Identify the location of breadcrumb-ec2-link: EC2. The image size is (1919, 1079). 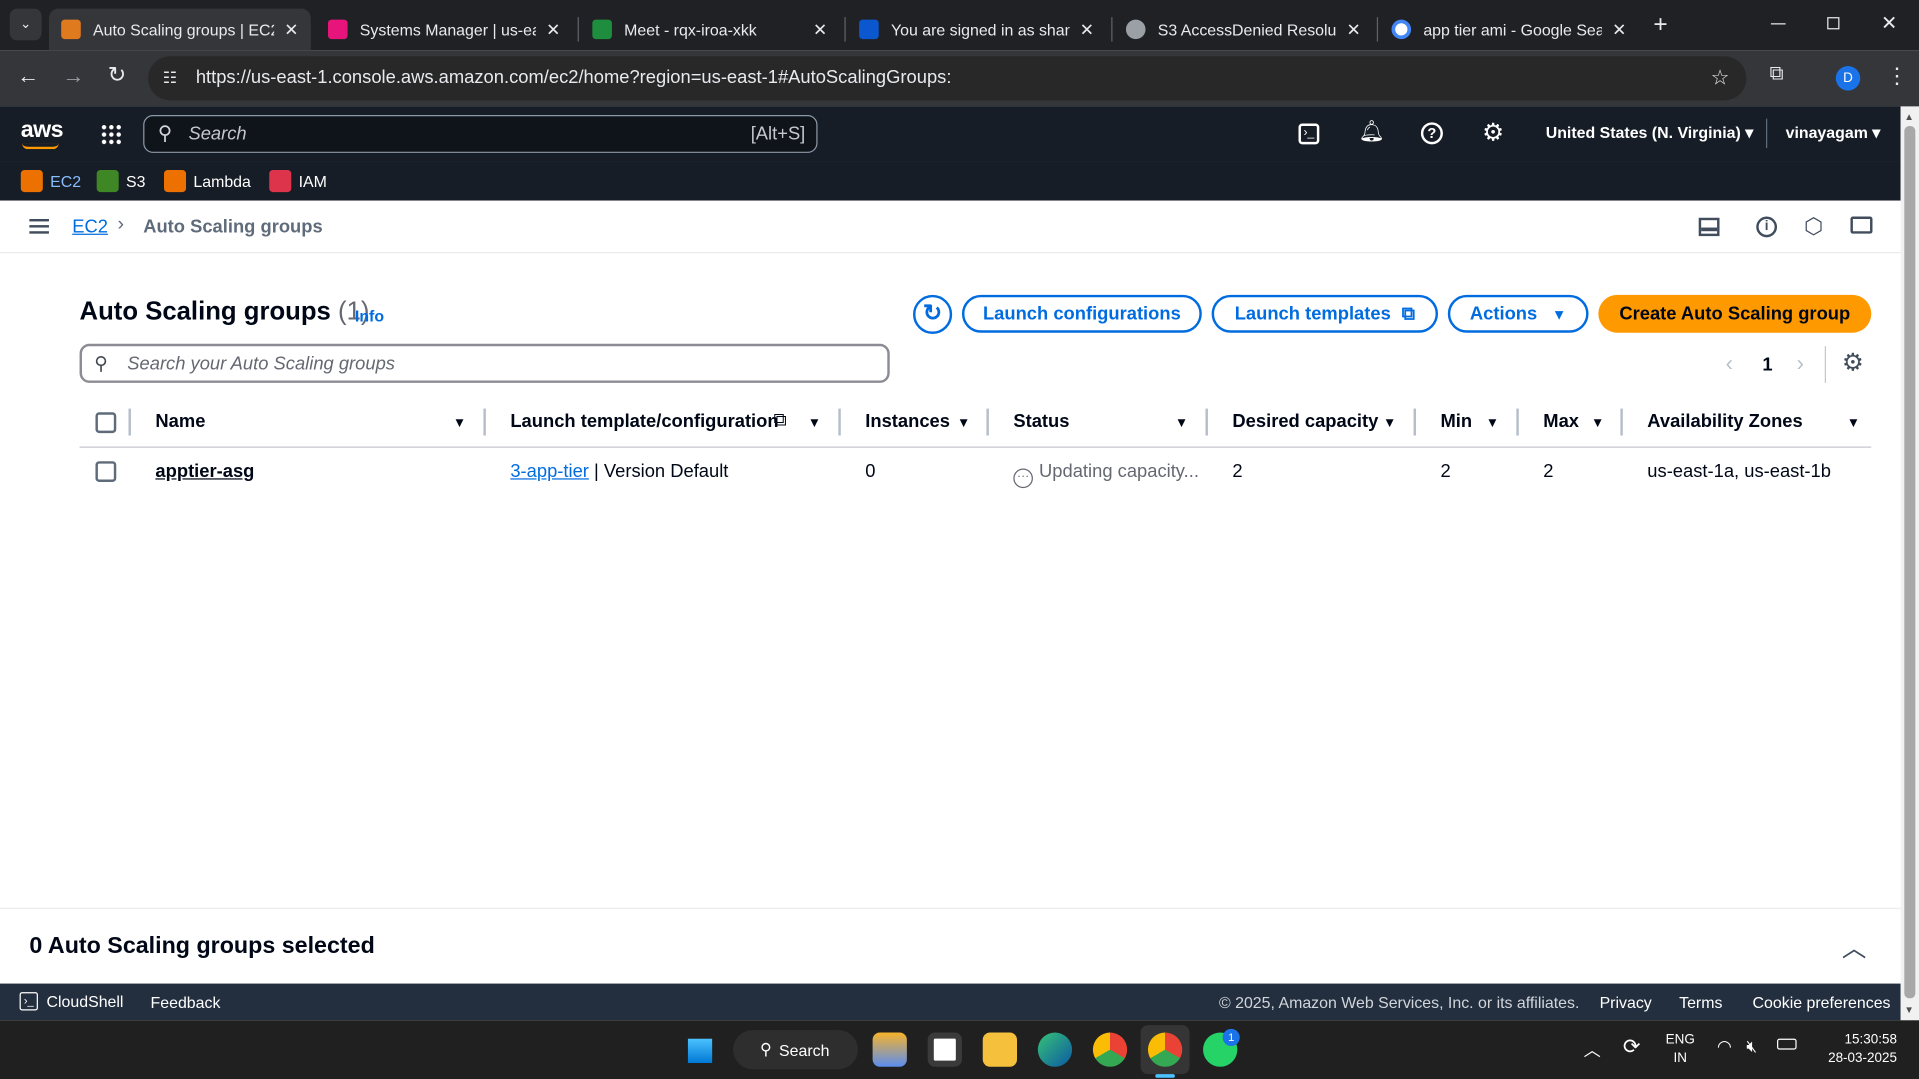
(90, 227).